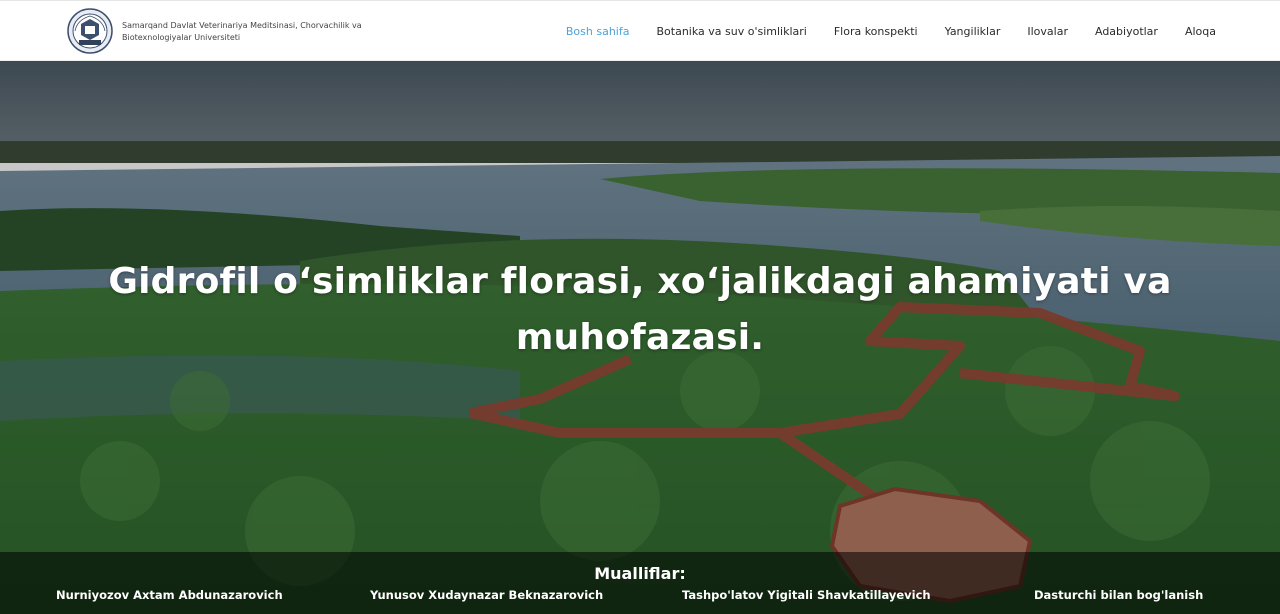  I want to click on nav-literature: Adabiyotlar, so click(1126, 31).